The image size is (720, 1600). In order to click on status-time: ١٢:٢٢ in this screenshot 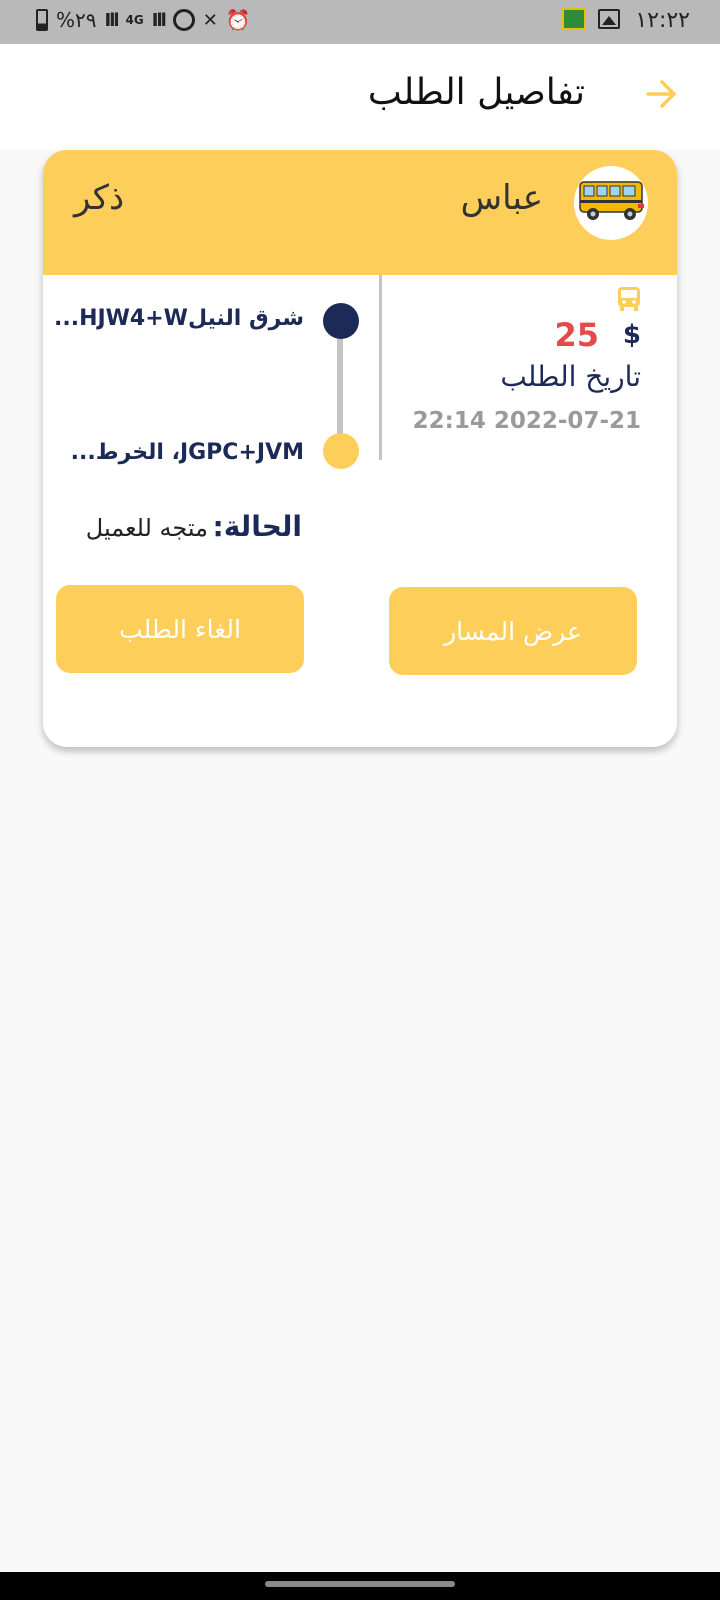, I will do `click(662, 20)`.